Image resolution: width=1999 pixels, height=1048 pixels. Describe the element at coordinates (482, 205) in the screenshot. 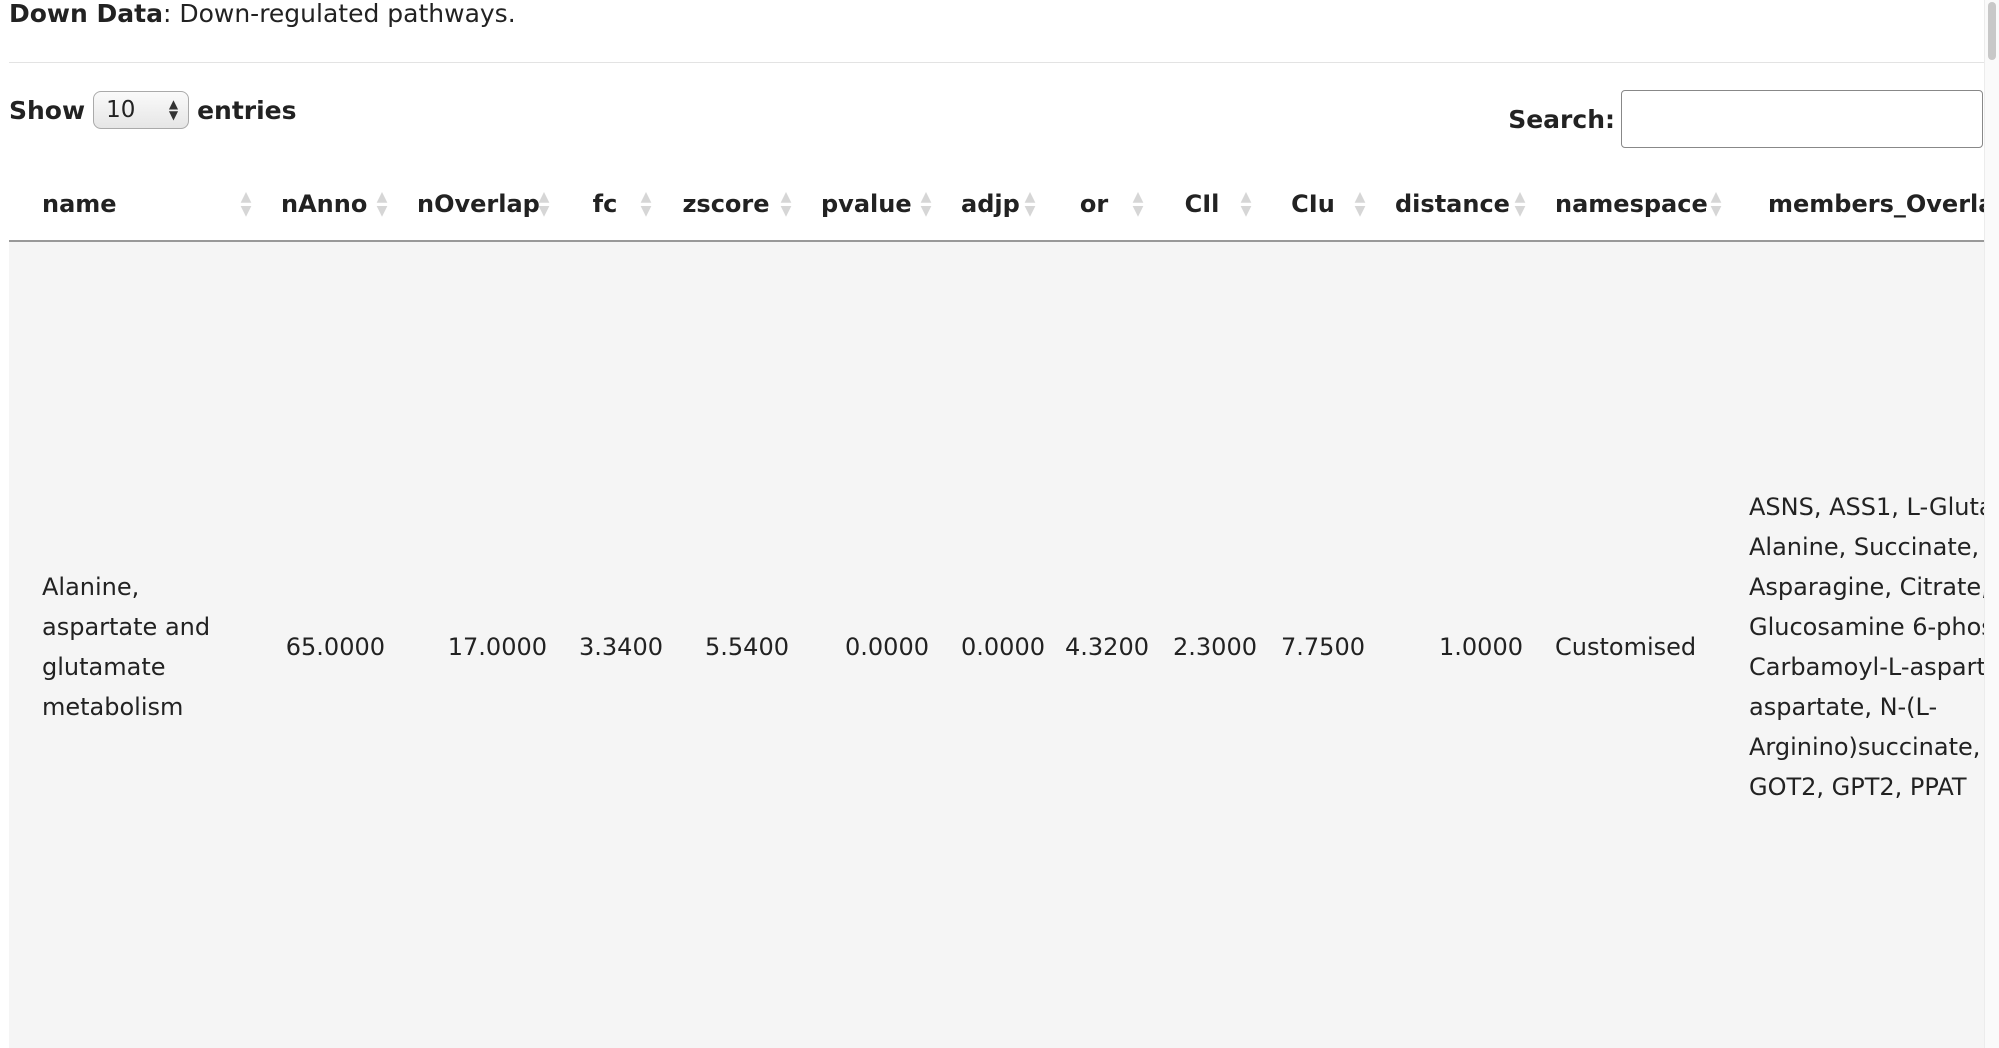

I see `col-header-noverlap: nOverlap ▲ ▼` at that location.